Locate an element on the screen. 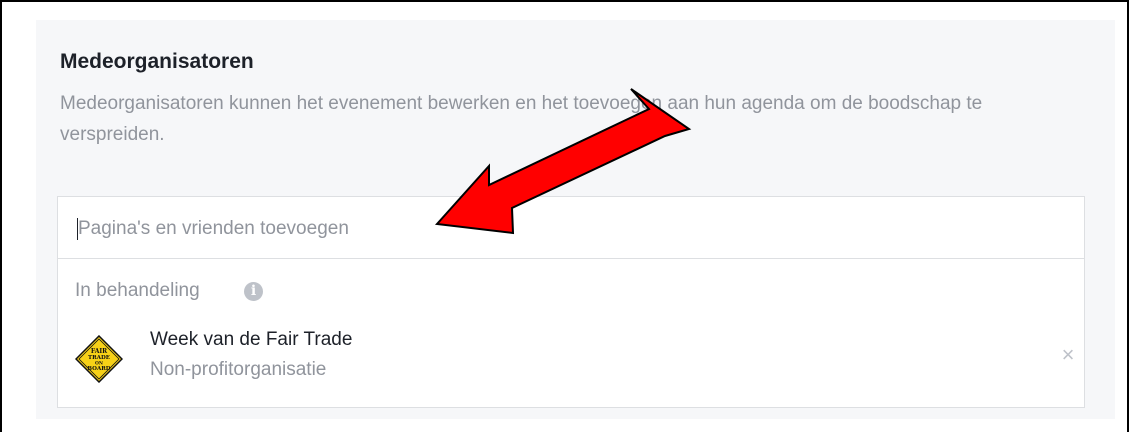  logo-text-4: BOARD is located at coordinates (98, 369).